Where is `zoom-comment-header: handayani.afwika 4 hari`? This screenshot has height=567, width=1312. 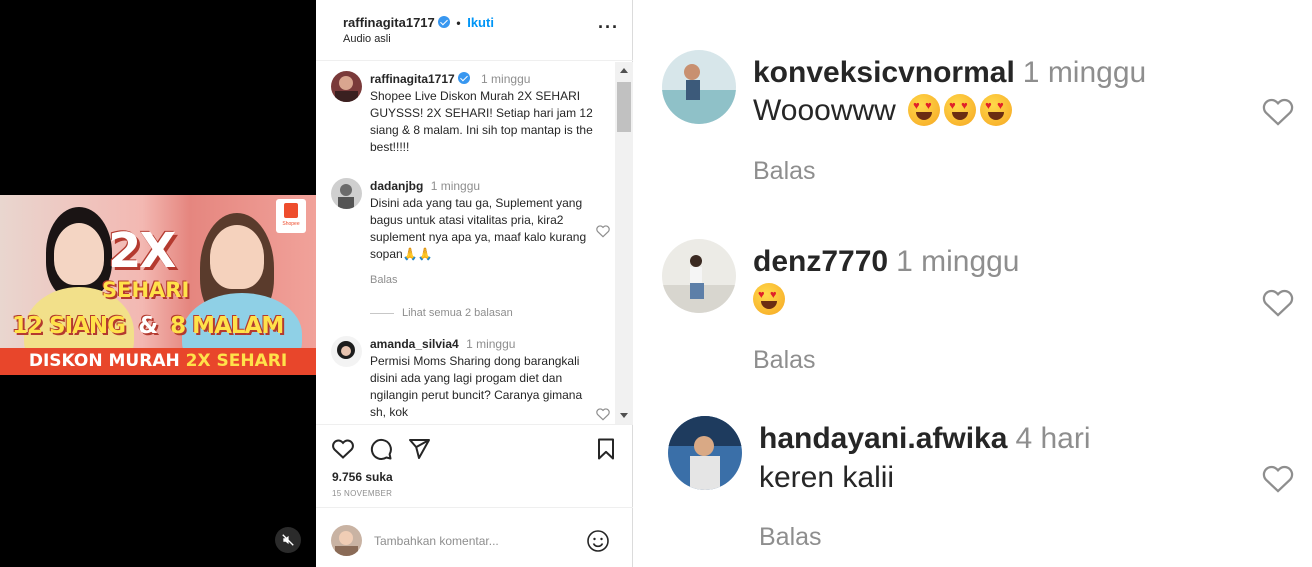
zoom-comment-header: handayani.afwika 4 hari is located at coordinates (924, 439).